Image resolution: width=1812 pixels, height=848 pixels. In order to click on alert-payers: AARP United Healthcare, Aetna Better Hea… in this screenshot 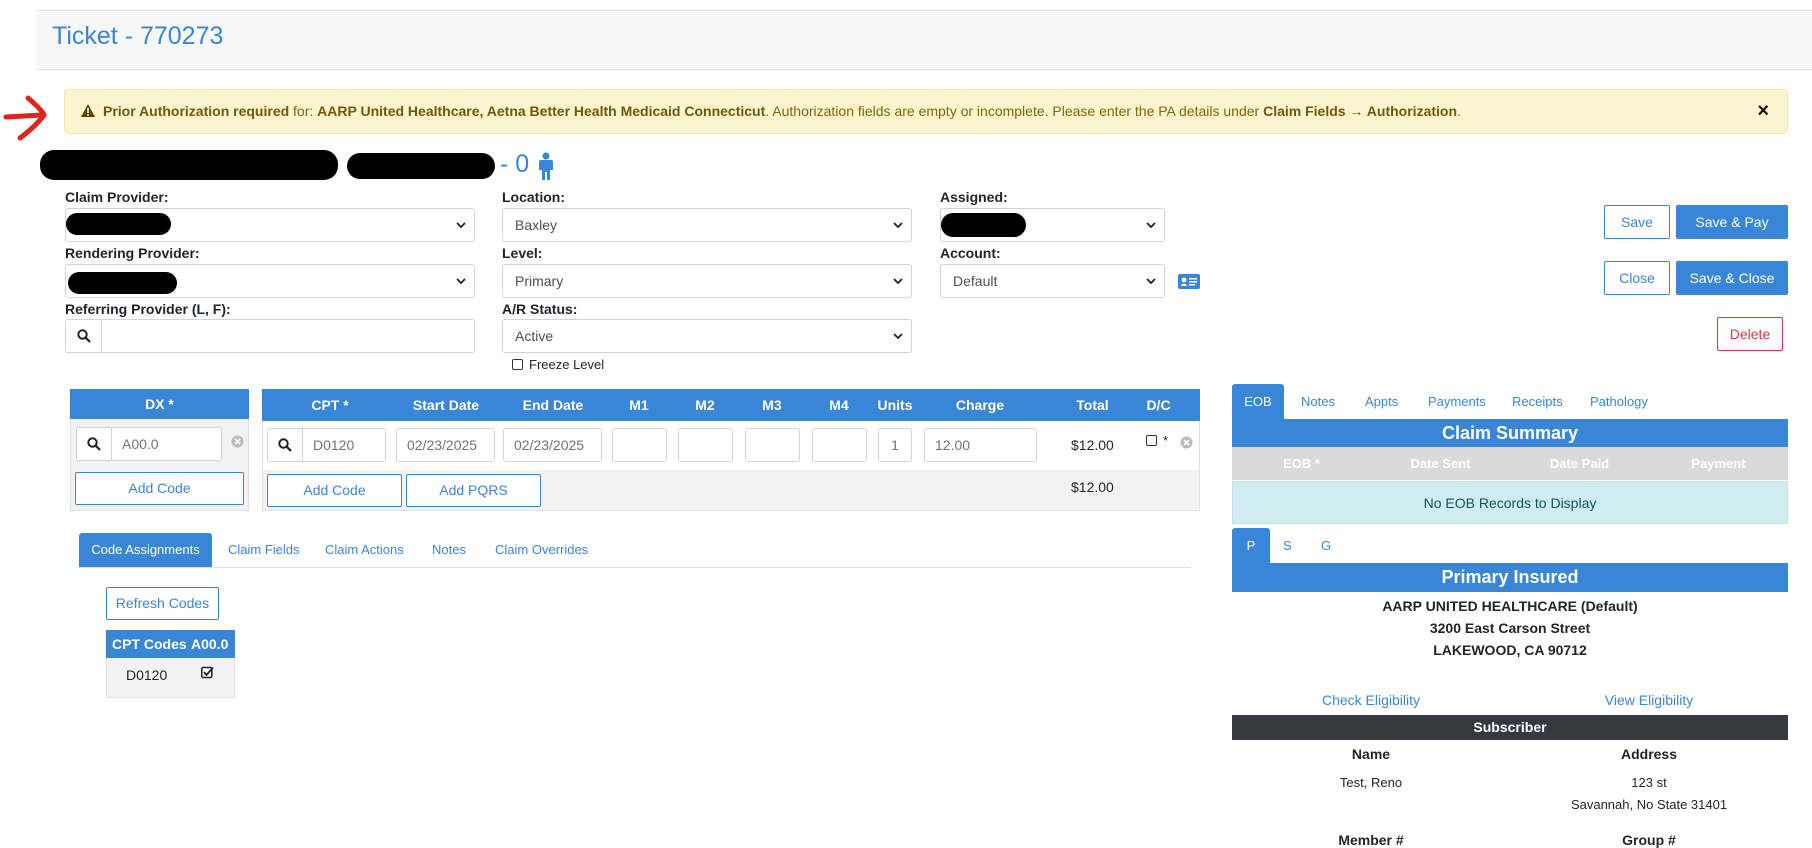, I will do `click(541, 111)`.